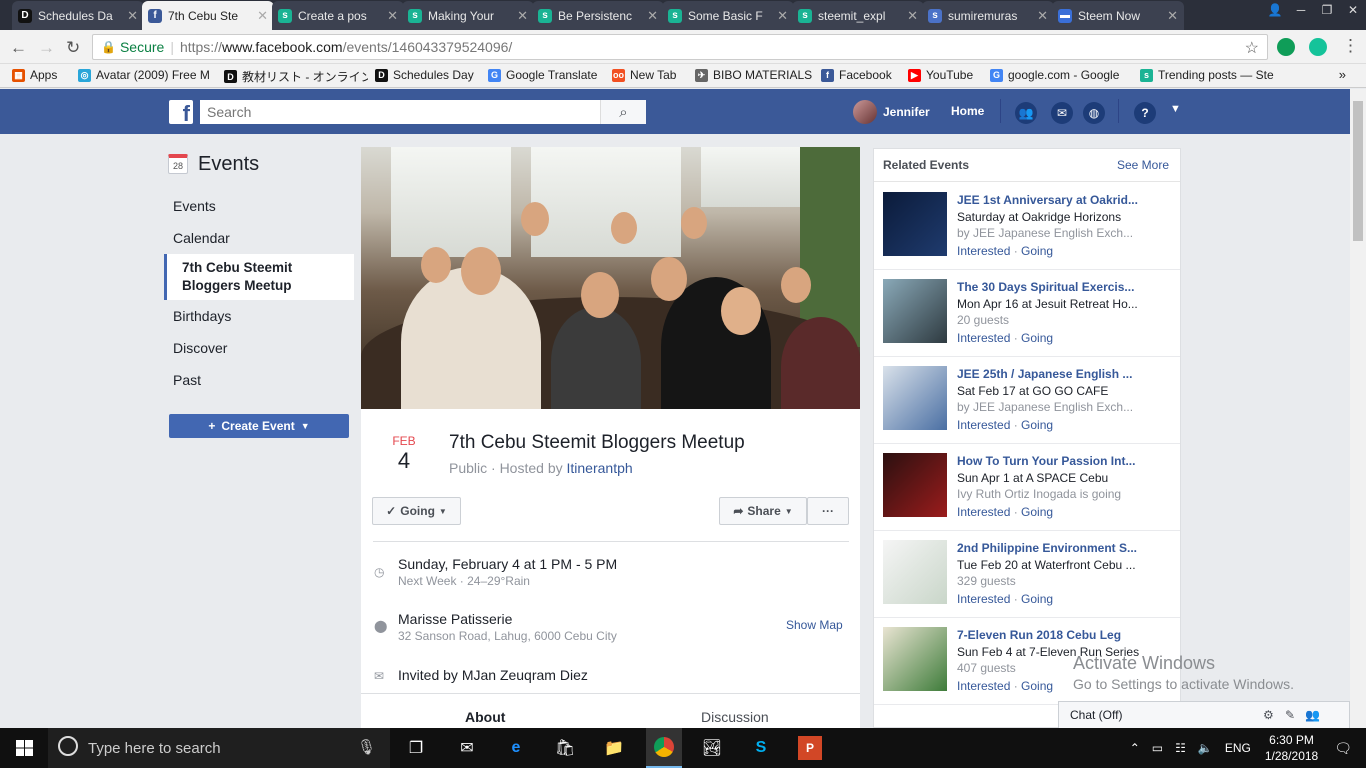 This screenshot has width=1366, height=768. Describe the element at coordinates (858, 15) in the screenshot. I see `browser-tab: s steemit_expl ✕` at that location.